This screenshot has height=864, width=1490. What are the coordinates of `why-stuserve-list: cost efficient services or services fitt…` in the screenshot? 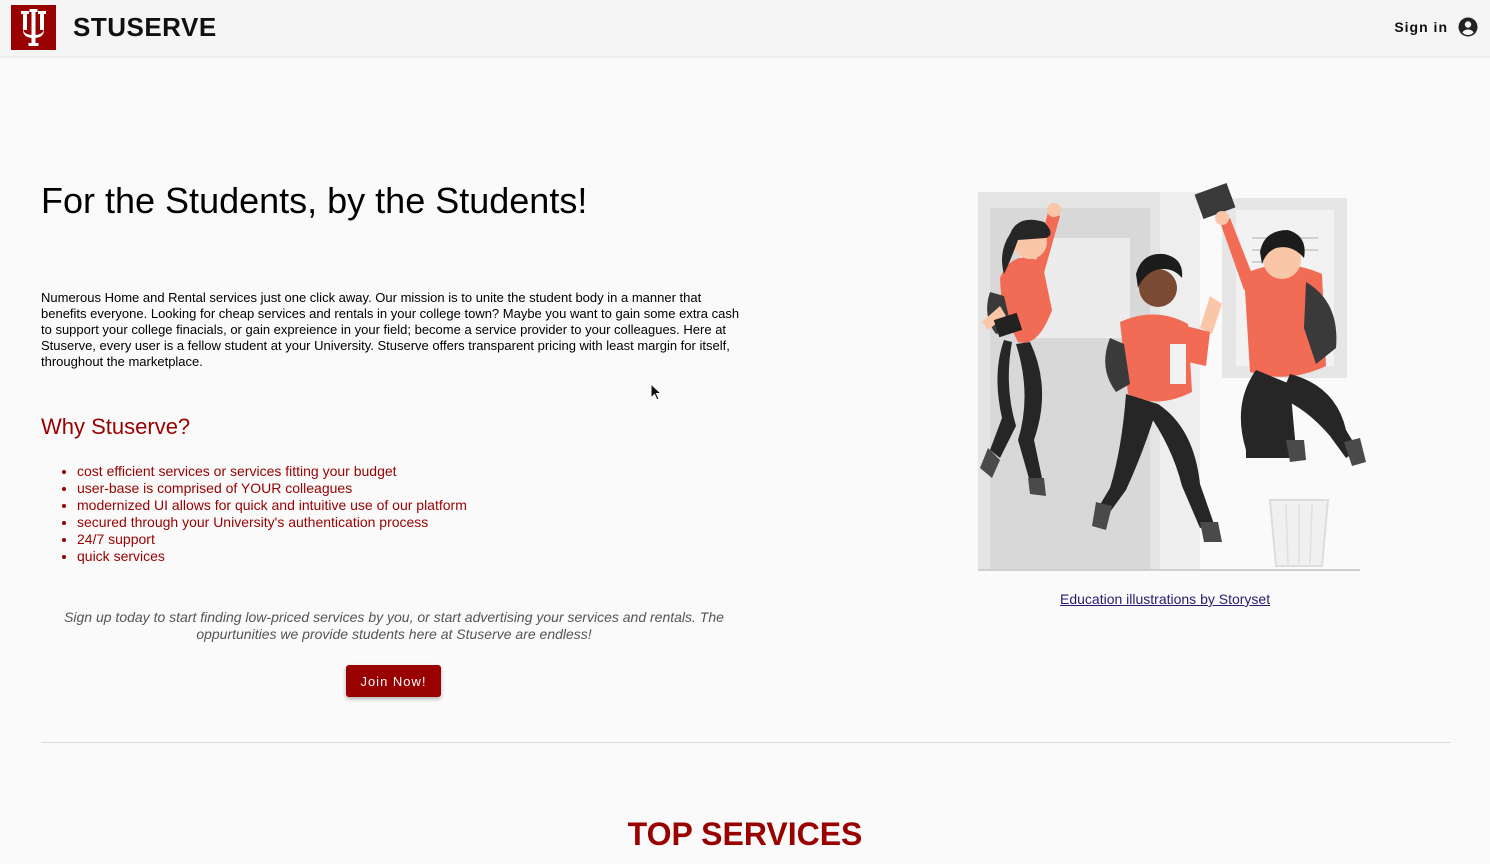 It's located at (254, 514).